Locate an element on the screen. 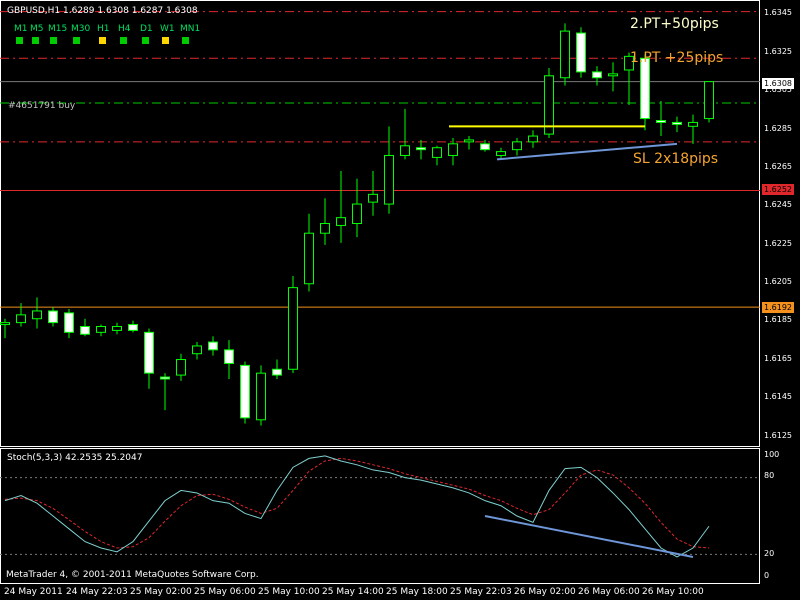  timeframe-m1-indicator is located at coordinates (19, 40).